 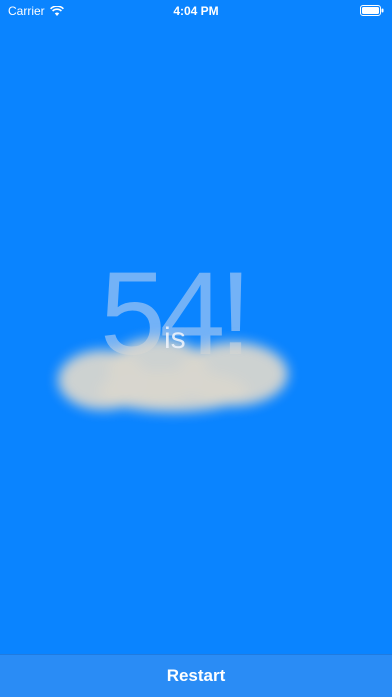 I want to click on restart-label: Restart, so click(x=196, y=675).